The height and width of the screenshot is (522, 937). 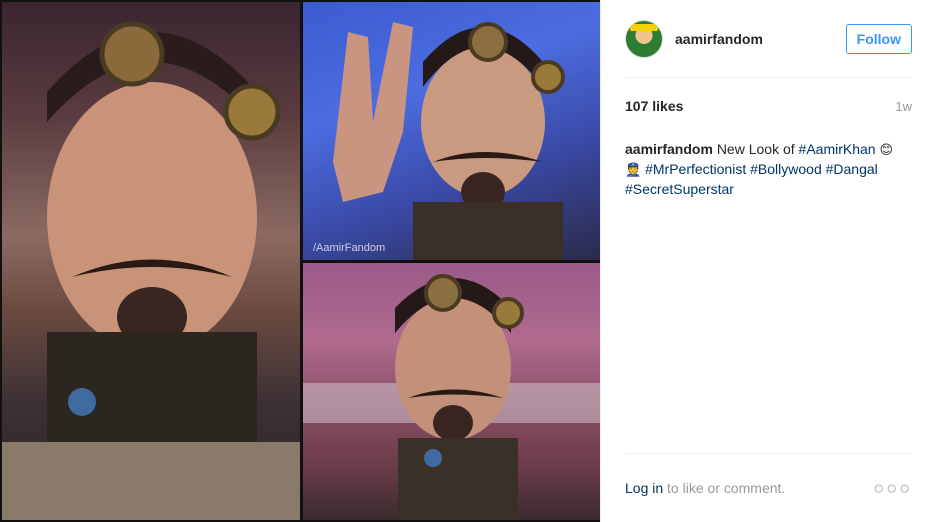 What do you see at coordinates (669, 149) in the screenshot?
I see `caption-username: aamirfandom` at bounding box center [669, 149].